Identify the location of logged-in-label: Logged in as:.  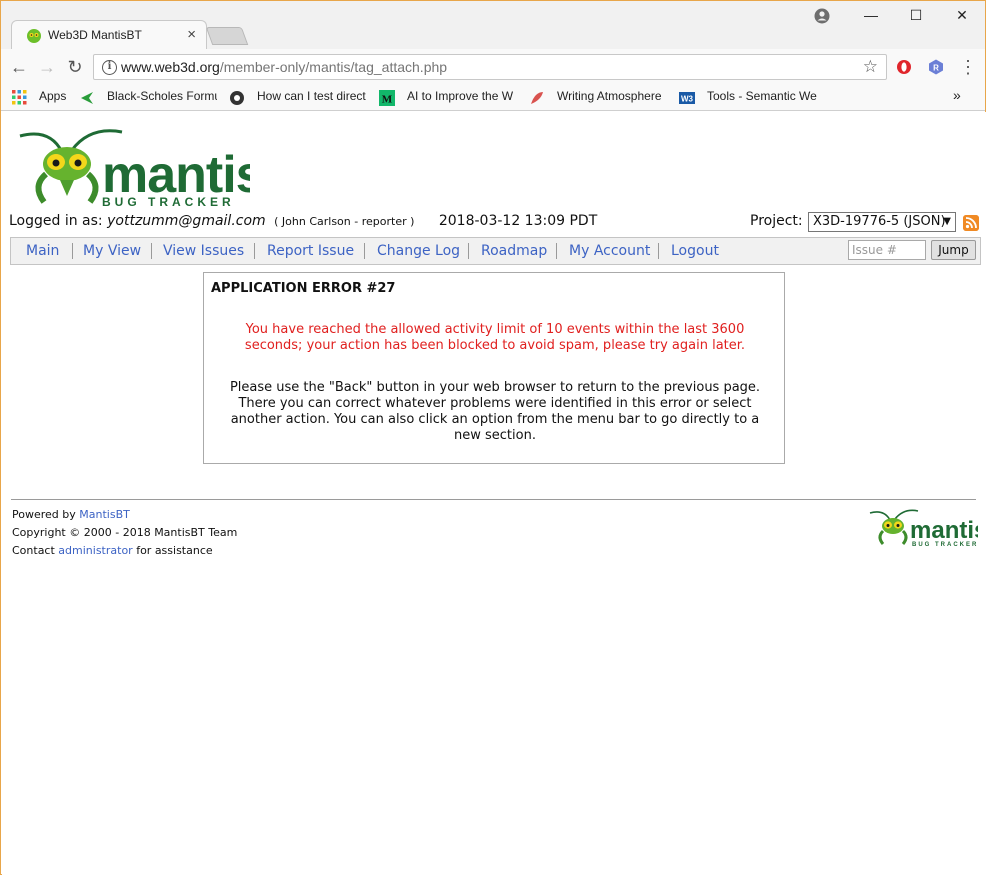
(56, 221).